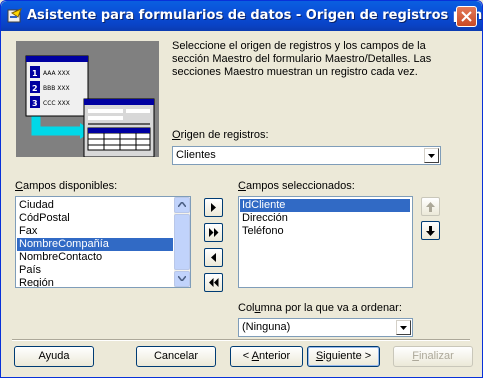 The width and height of the screenshot is (483, 378). I want to click on available-fields-label: Campos disponibles:, so click(66, 186).